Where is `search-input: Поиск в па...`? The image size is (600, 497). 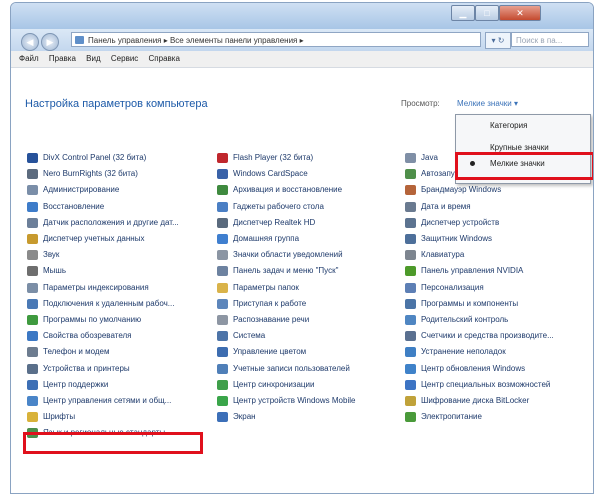 search-input: Поиск в па... is located at coordinates (550, 39).